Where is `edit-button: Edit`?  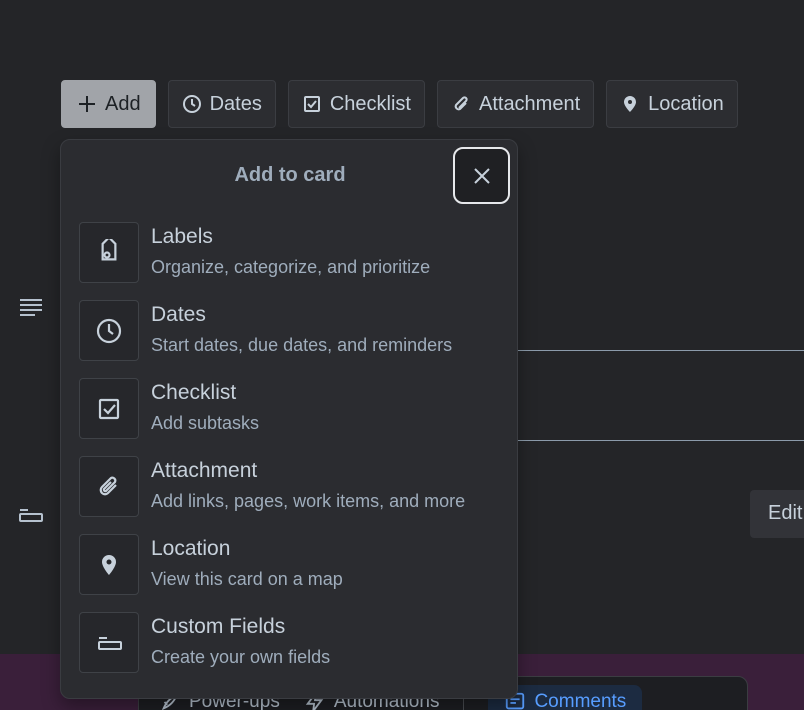
edit-button: Edit is located at coordinates (777, 514).